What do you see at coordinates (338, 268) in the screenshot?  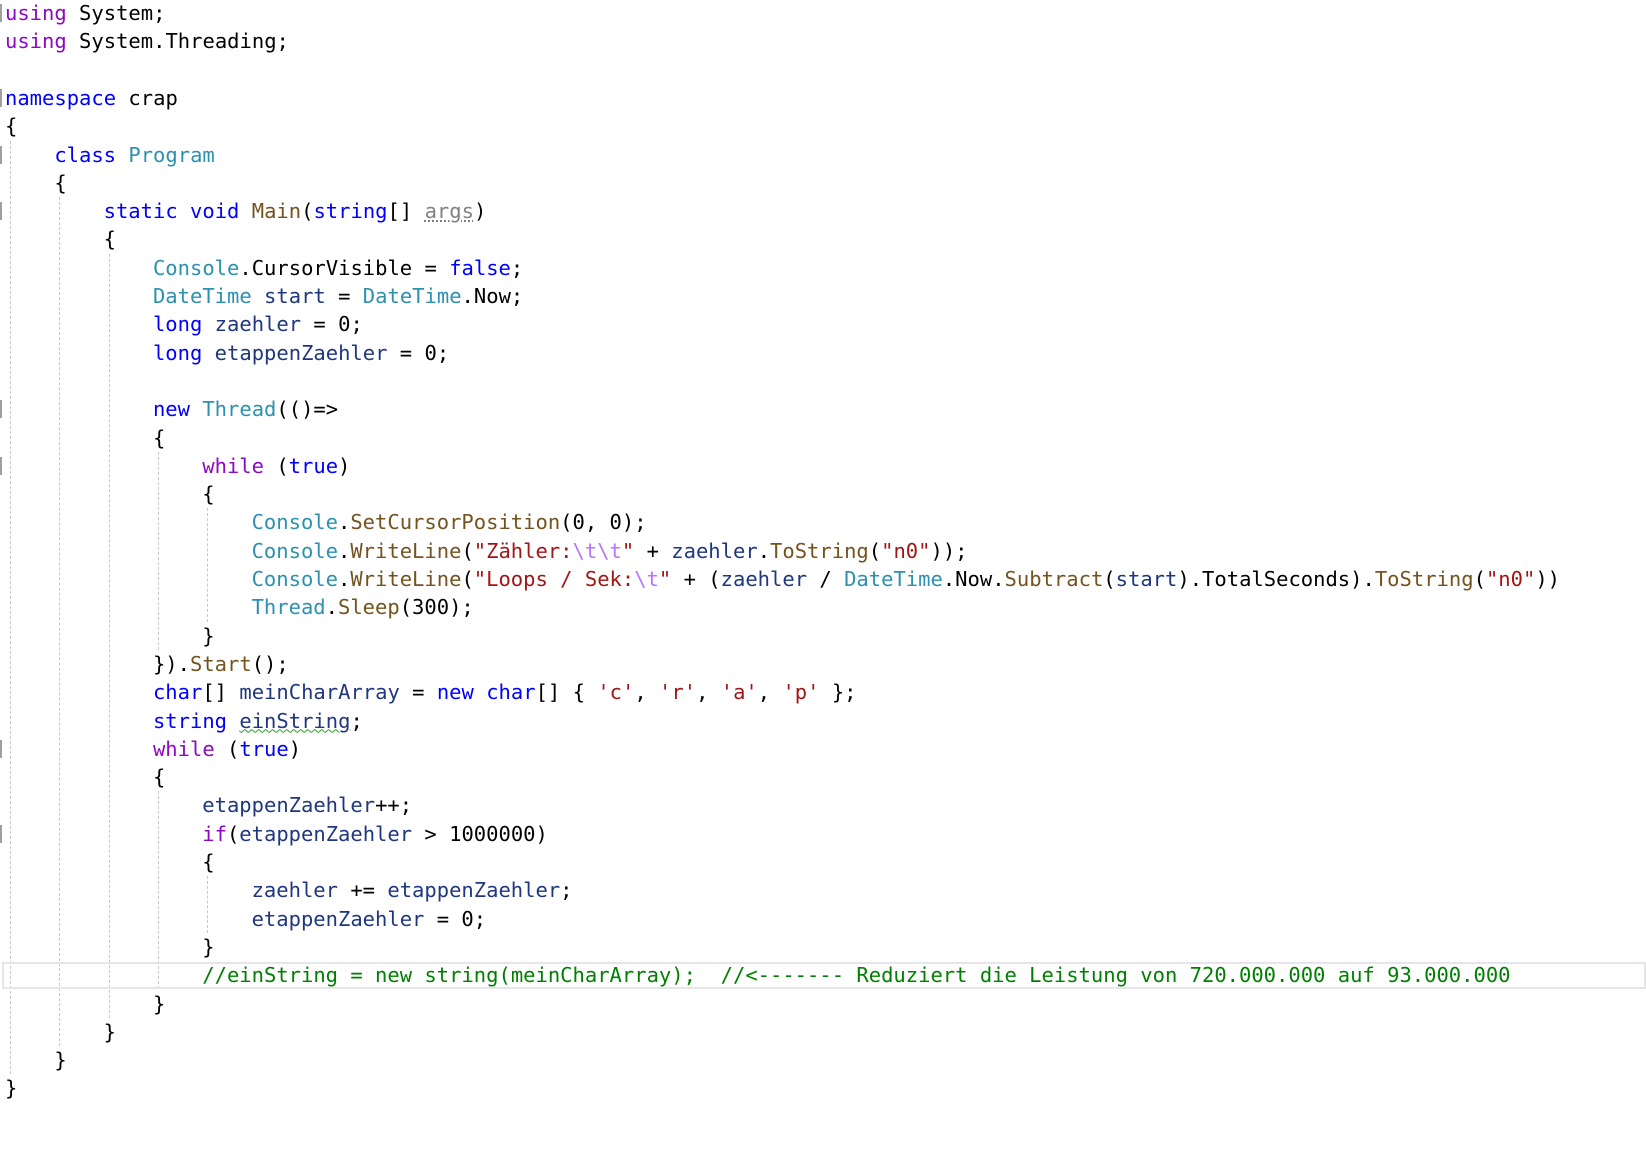 I see `code-line: Console.CursorVisible = false;` at bounding box center [338, 268].